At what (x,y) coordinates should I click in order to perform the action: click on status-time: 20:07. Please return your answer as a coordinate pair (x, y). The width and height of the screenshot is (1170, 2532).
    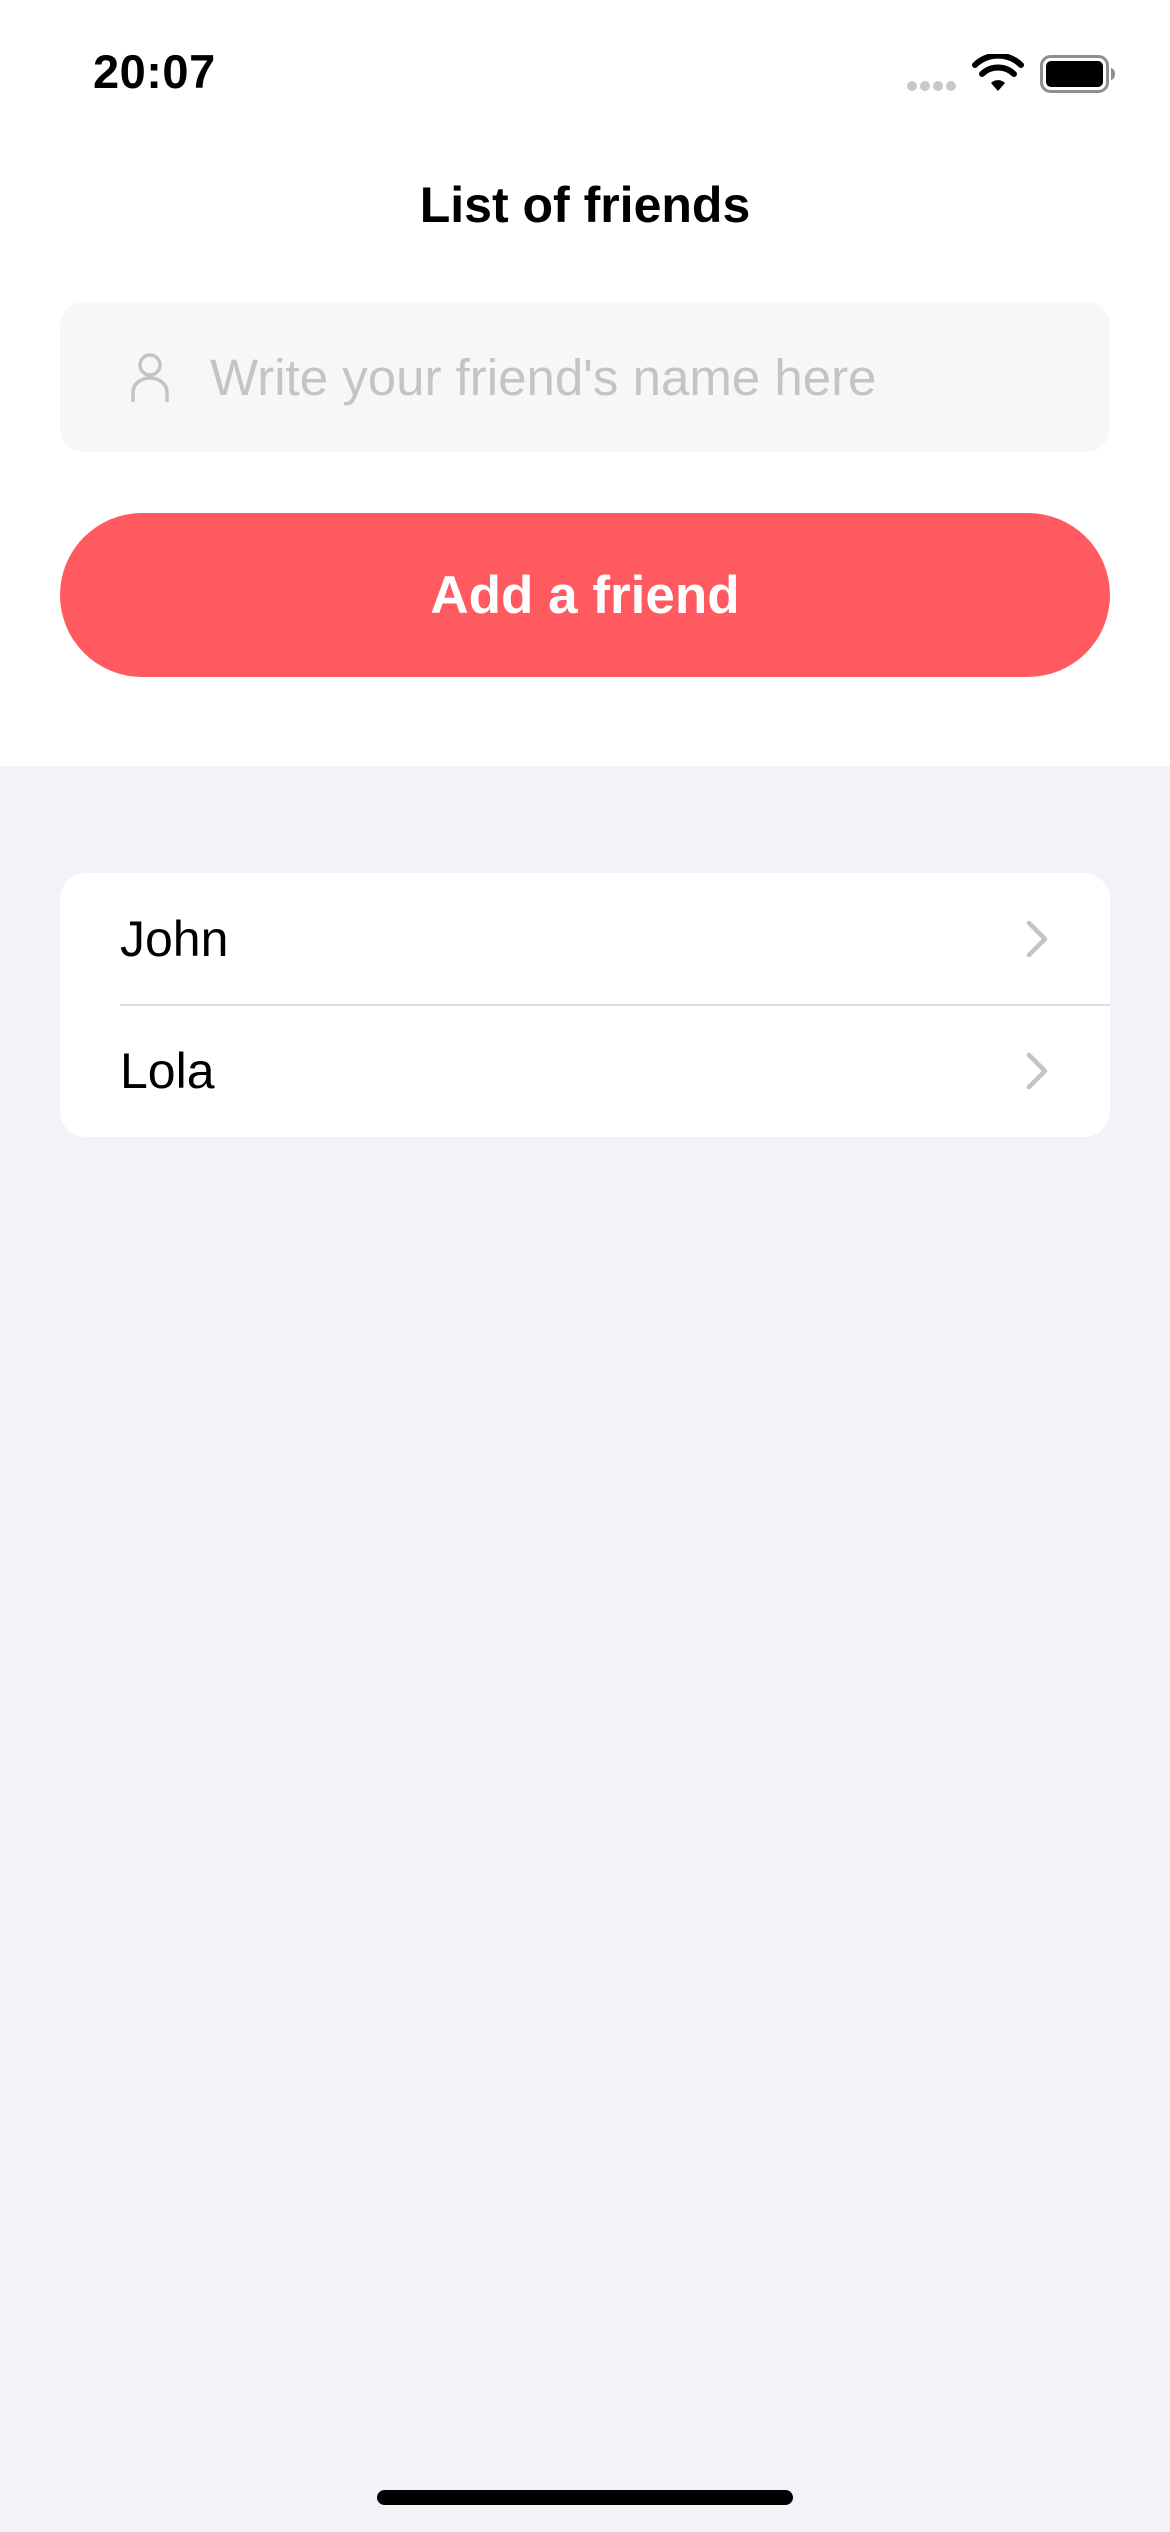
    Looking at the image, I should click on (154, 71).